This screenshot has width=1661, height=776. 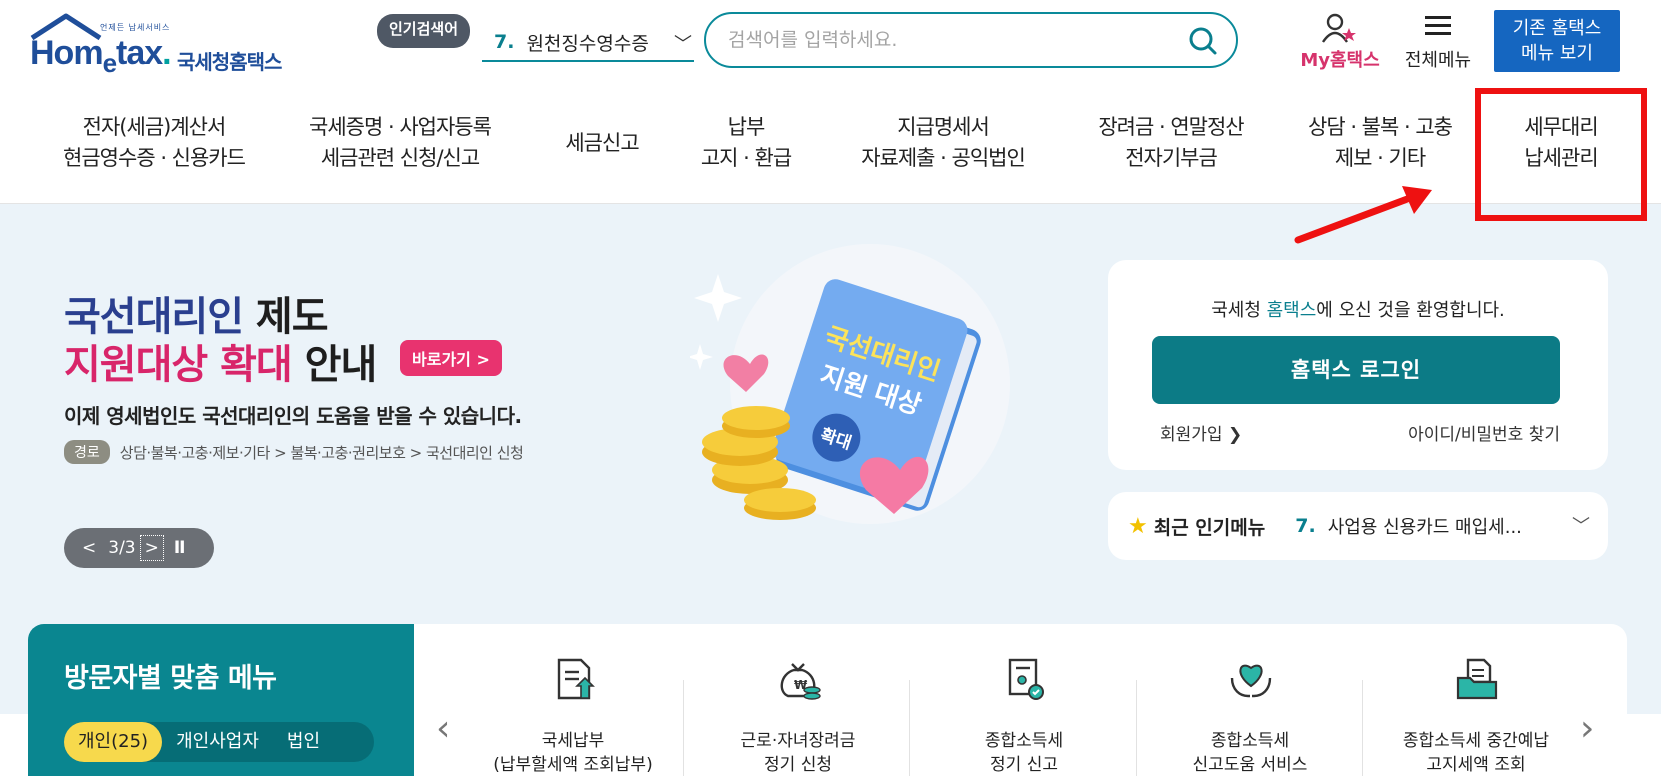 I want to click on welcome-text: 국세청 홈택스에 오신 것을 환영합니다., so click(x=1358, y=310).